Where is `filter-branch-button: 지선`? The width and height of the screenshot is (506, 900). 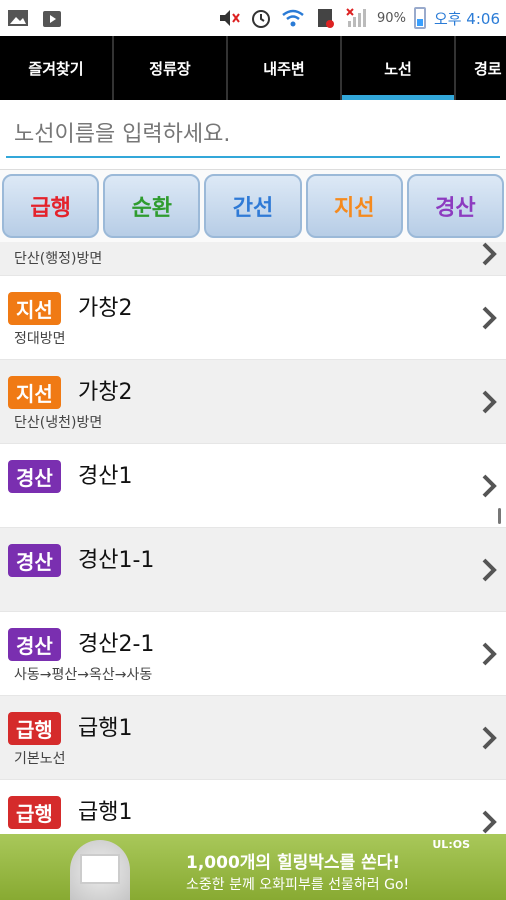 filter-branch-button: 지선 is located at coordinates (354, 206).